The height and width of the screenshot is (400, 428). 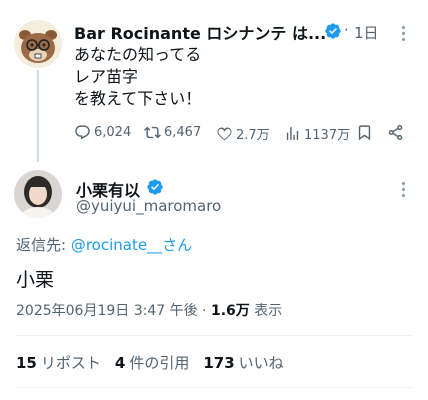 What do you see at coordinates (333, 33) in the screenshot?
I see `verified-badge-icon` at bounding box center [333, 33].